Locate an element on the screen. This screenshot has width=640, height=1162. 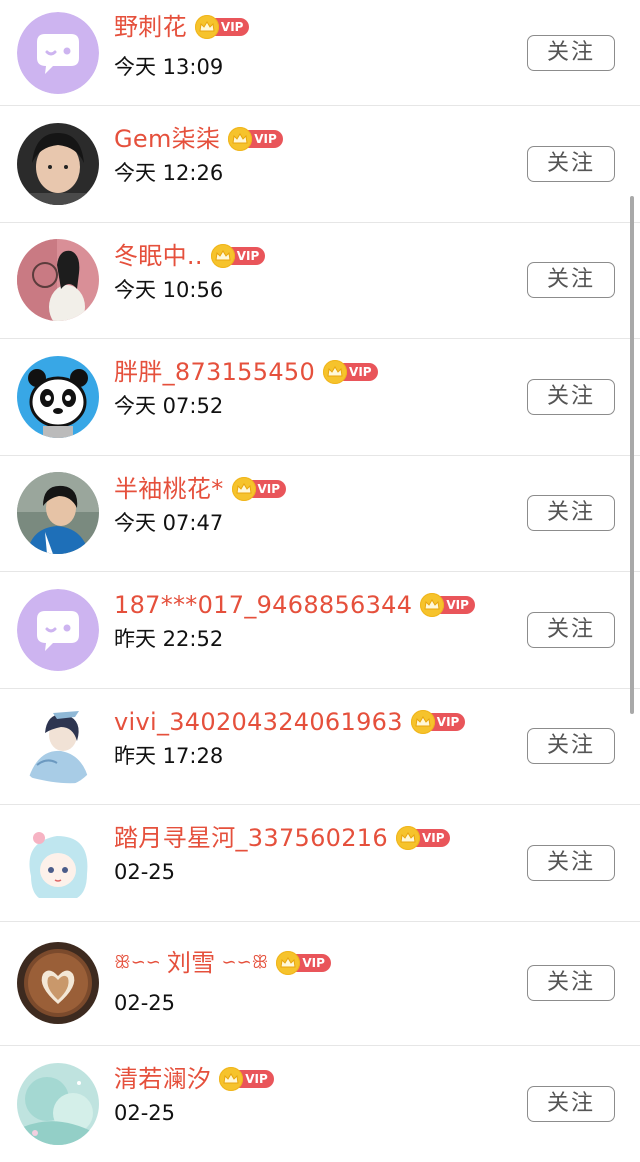
user-name: 胖胖_873155450 is located at coordinates (214, 372).